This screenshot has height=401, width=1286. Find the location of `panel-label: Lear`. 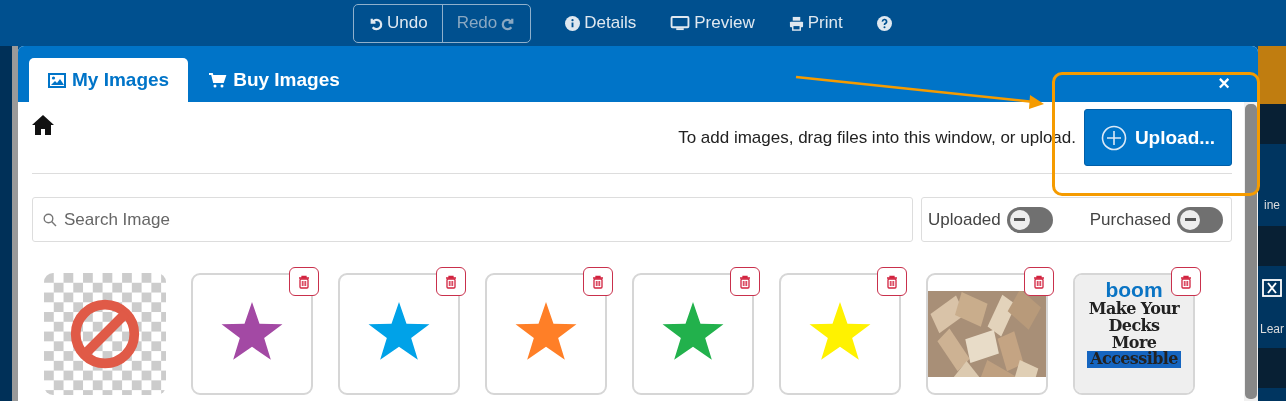

panel-label: Lear is located at coordinates (1272, 328).